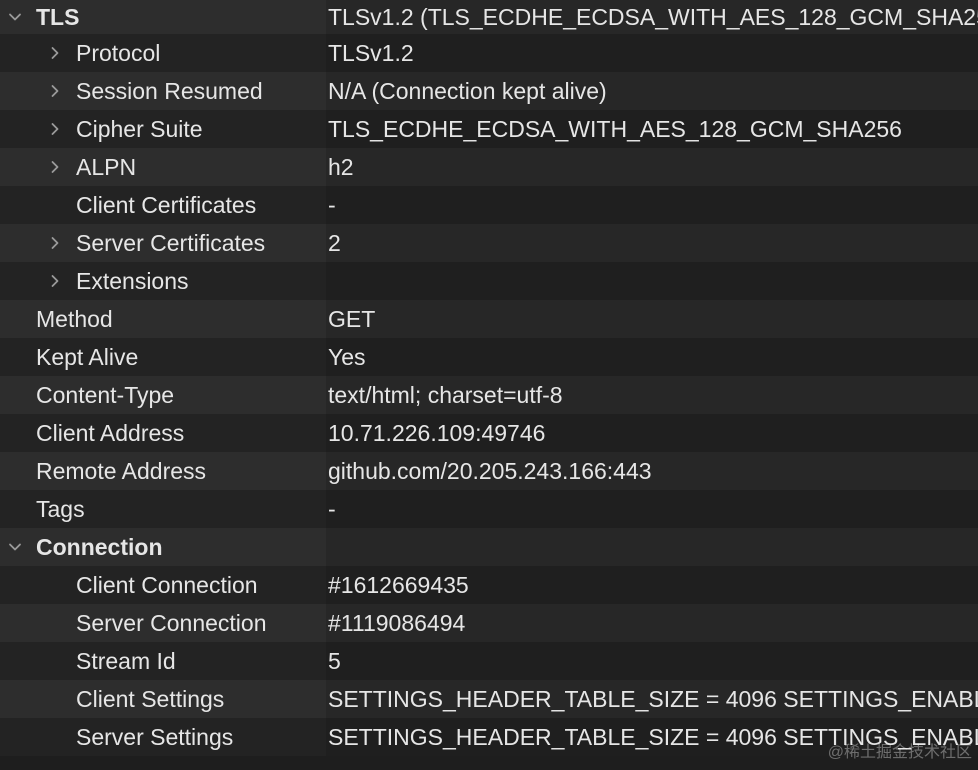  What do you see at coordinates (489, 357) in the screenshot?
I see `tree-row-kept-alive: Kept Alive Yes` at bounding box center [489, 357].